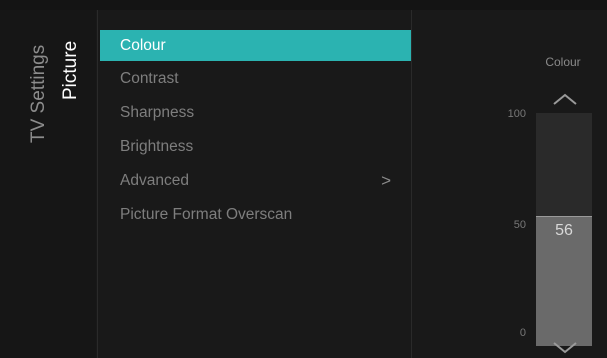  Describe the element at coordinates (522, 333) in the screenshot. I see `slider-min-label: 0` at that location.